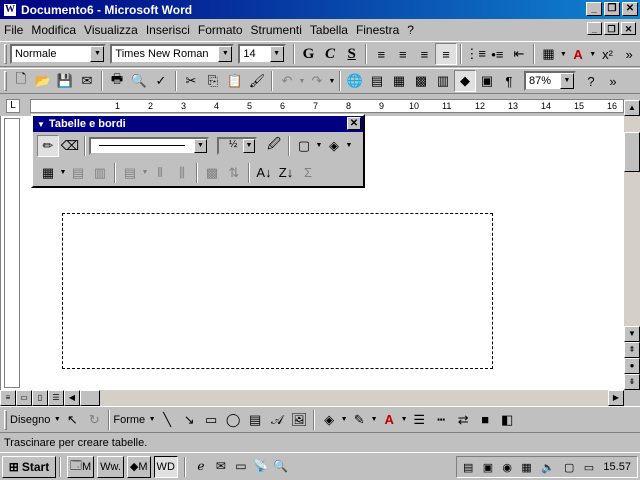 The height and width of the screenshot is (480, 640). I want to click on distribute-rows-icon: ⫴, so click(160, 173).